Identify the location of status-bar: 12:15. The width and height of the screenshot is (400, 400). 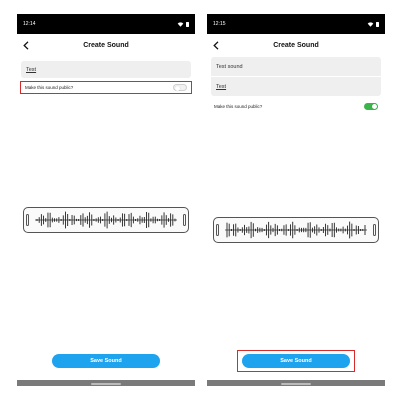
(296, 24).